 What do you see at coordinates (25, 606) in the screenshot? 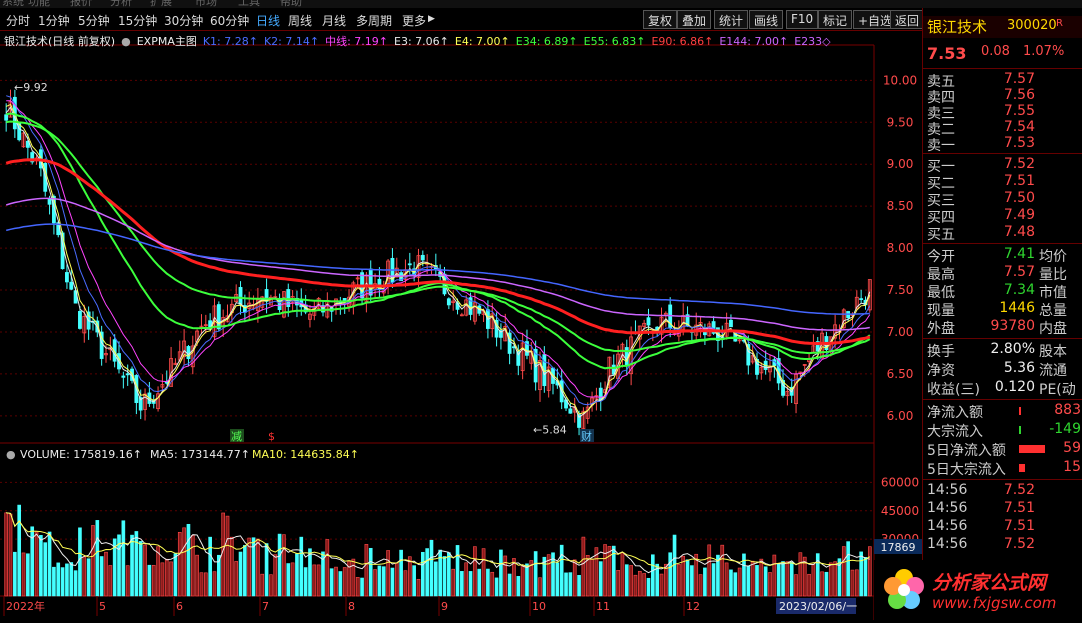
I see `time-label: 2022年` at bounding box center [25, 606].